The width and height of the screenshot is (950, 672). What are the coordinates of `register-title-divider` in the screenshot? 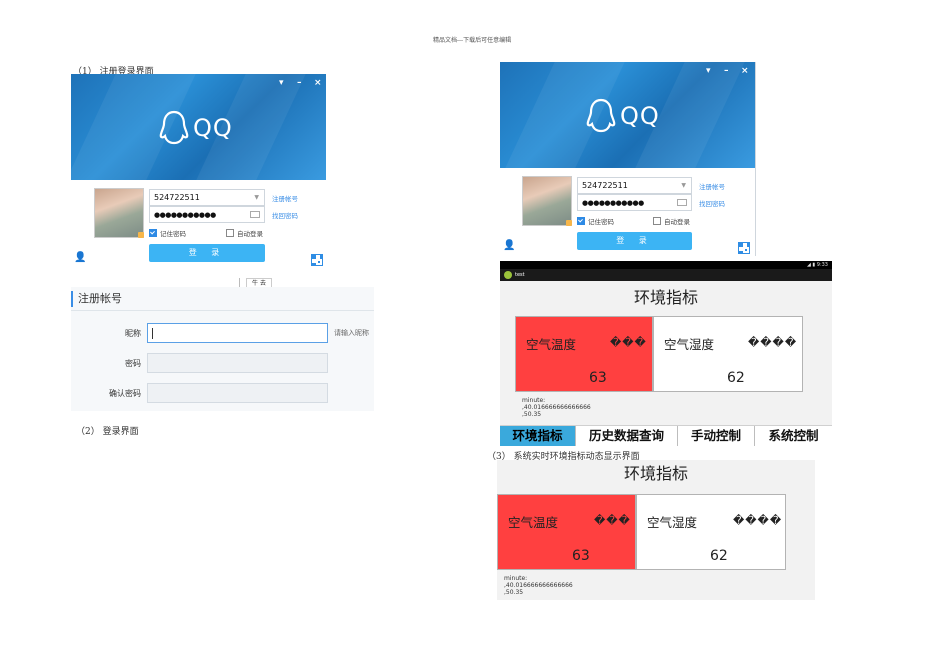 It's located at (222, 310).